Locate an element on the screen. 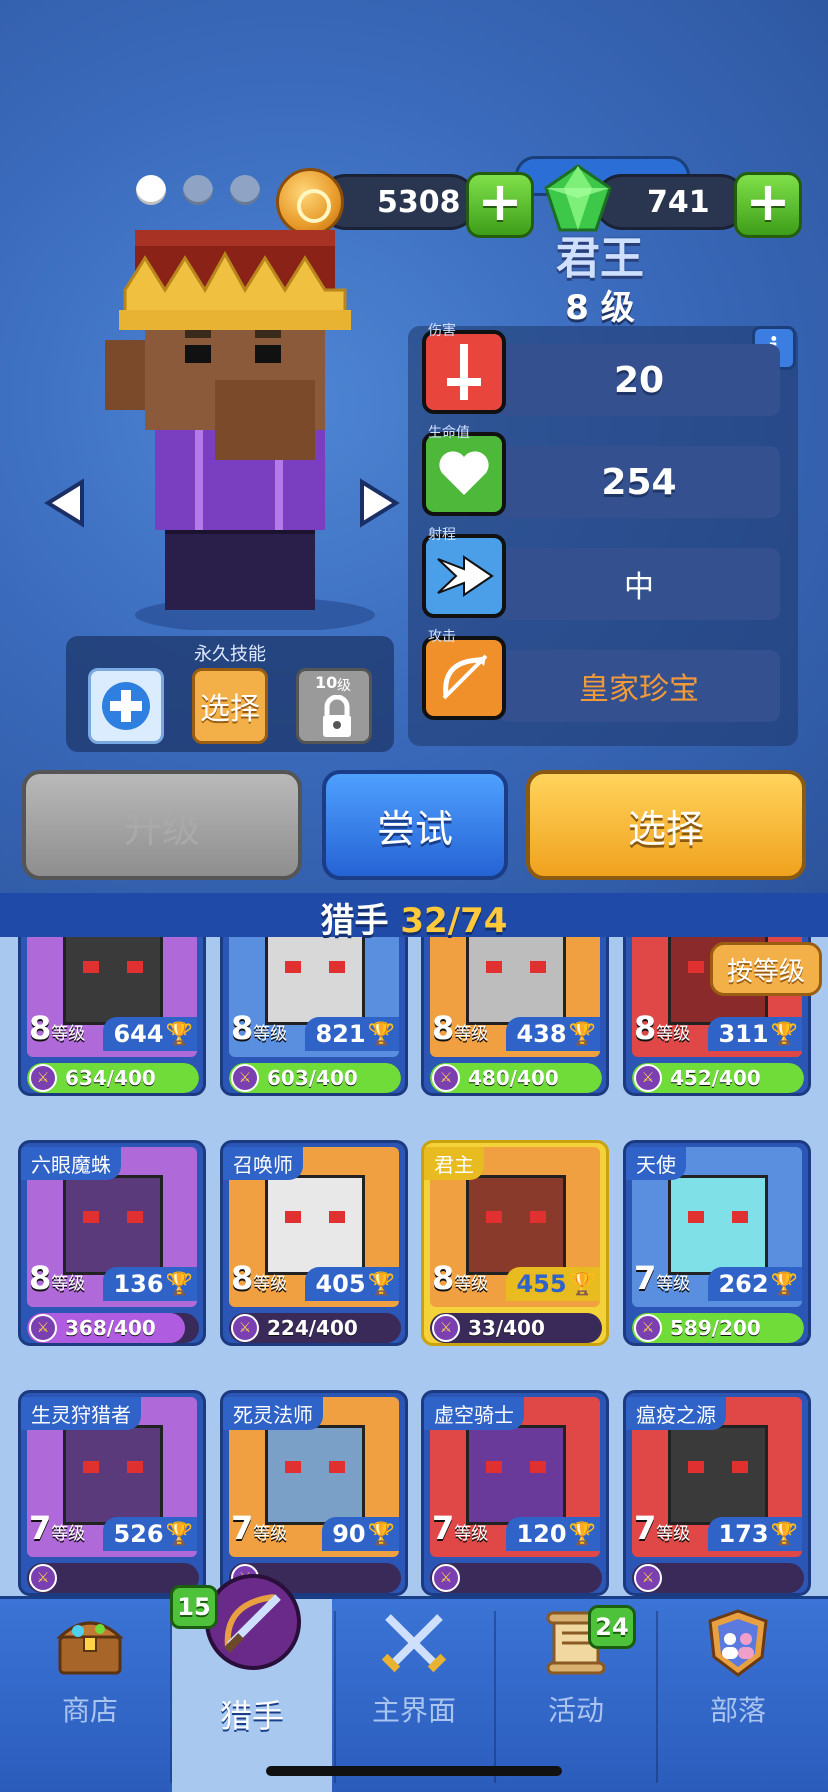 The height and width of the screenshot is (1792, 828). hunter-card: 天使 7等级 262 🏆 ⚔ 589/200 is located at coordinates (717, 1243).